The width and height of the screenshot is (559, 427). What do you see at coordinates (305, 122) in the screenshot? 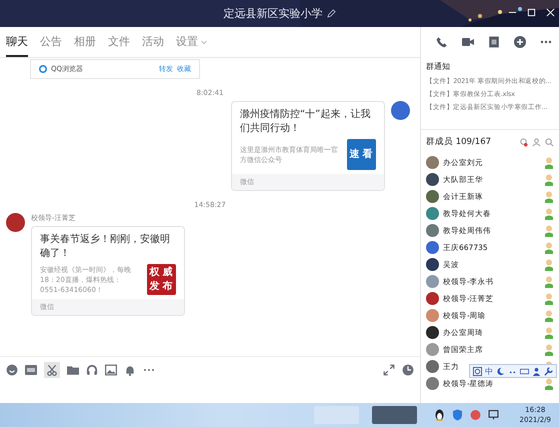
I see `card-title: 滁州疫情防控“十”起来，让我们共同行动！` at bounding box center [305, 122].